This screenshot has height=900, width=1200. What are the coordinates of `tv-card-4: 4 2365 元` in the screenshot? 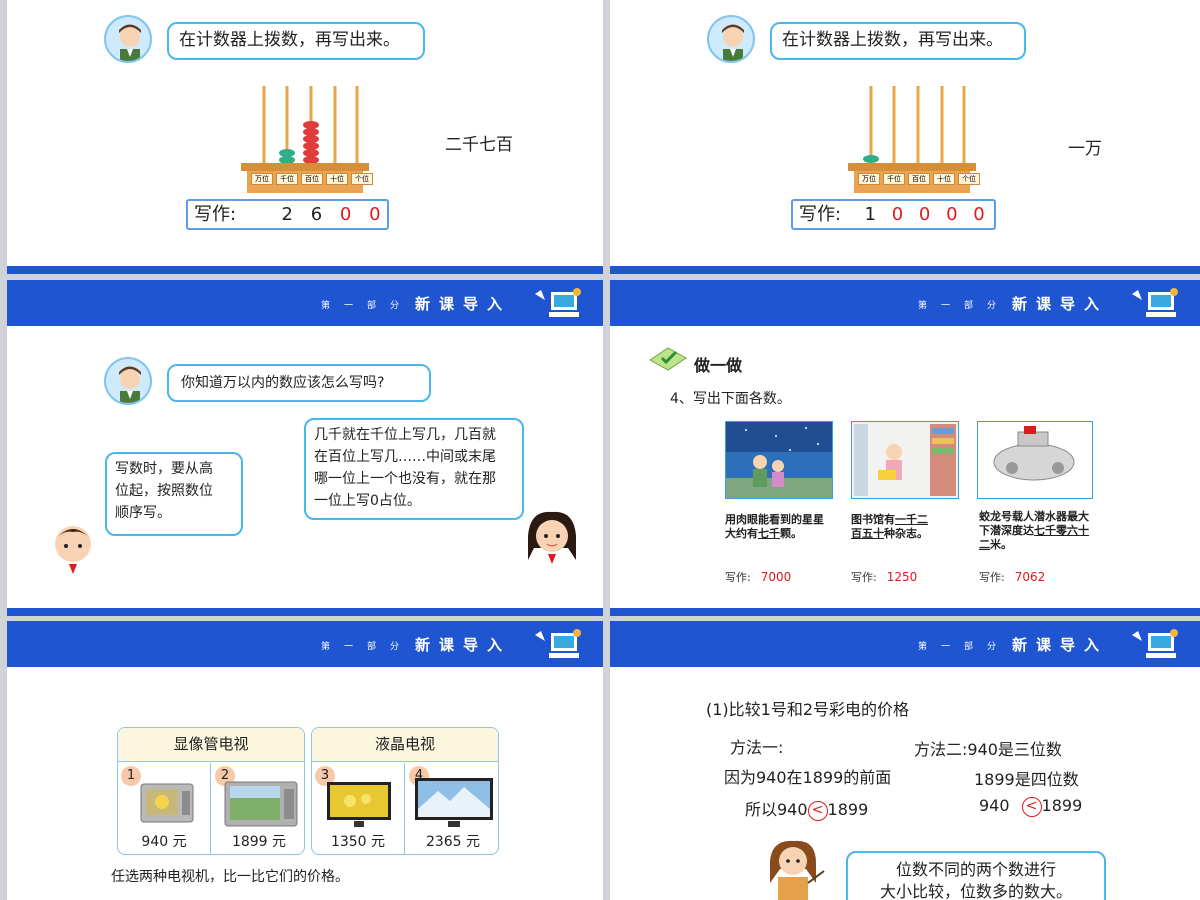 It's located at (452, 808).